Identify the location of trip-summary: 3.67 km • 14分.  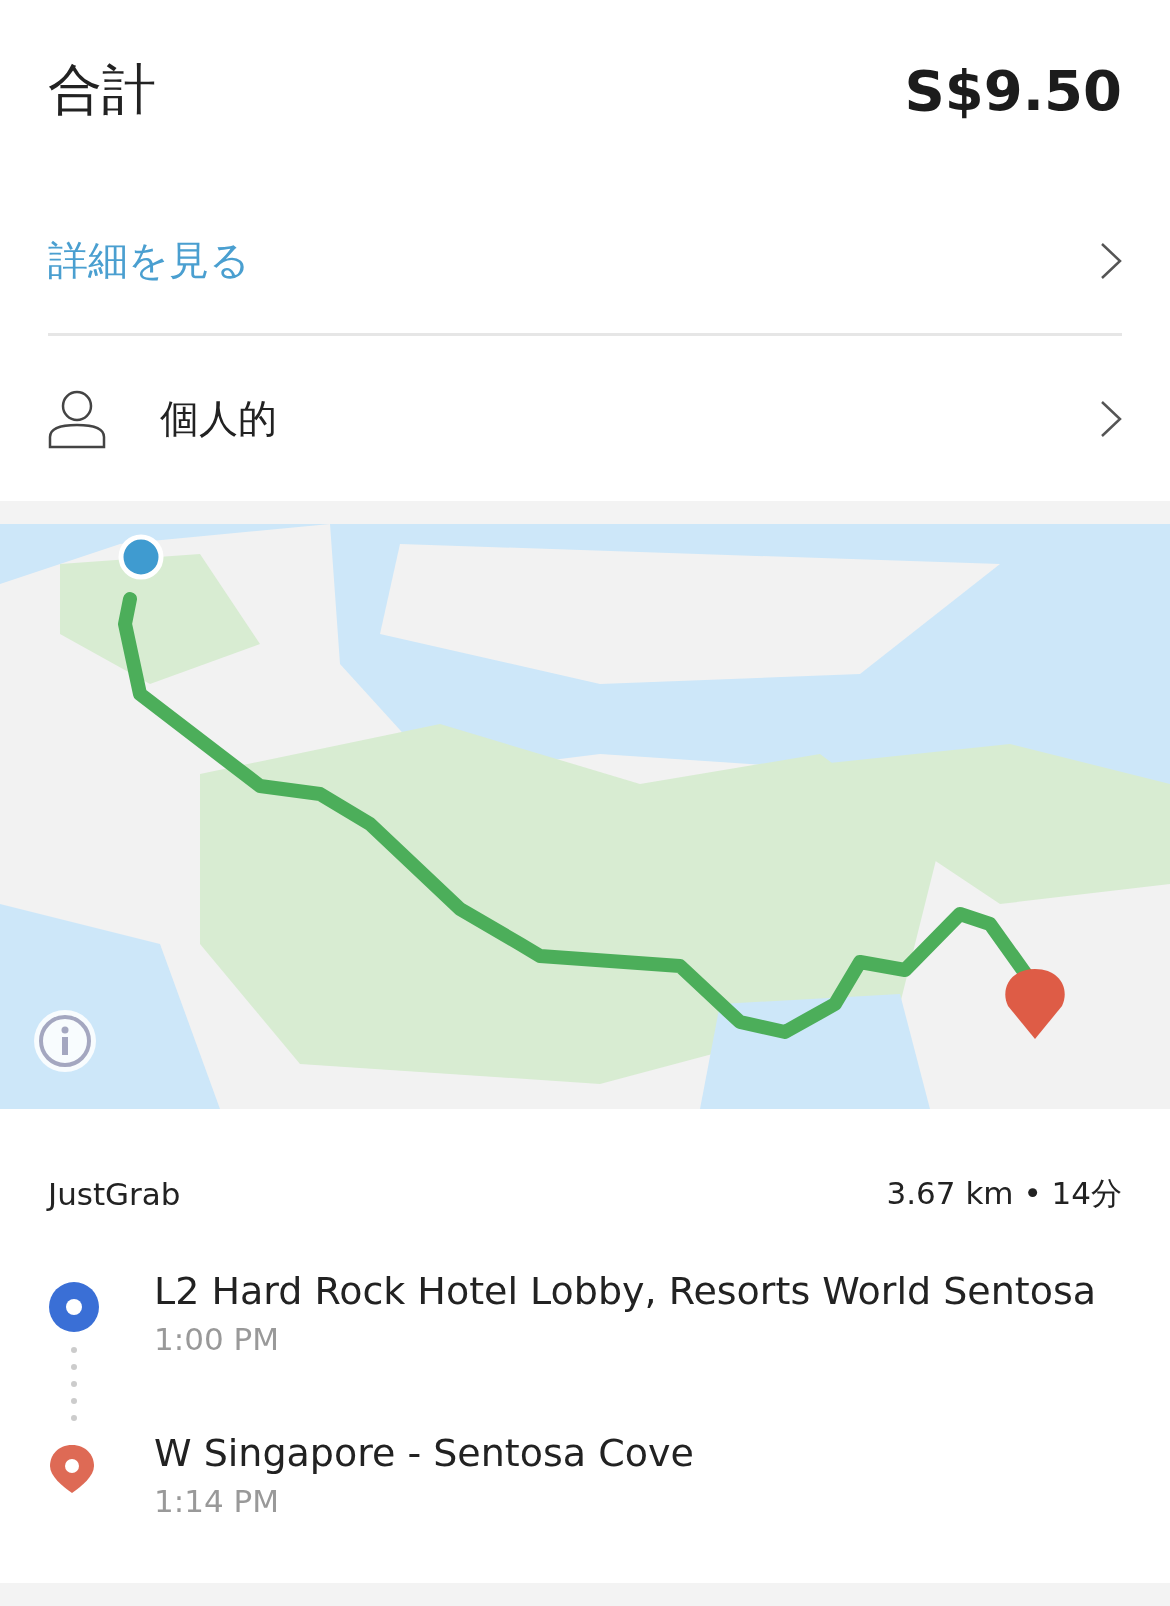
(1004, 1193).